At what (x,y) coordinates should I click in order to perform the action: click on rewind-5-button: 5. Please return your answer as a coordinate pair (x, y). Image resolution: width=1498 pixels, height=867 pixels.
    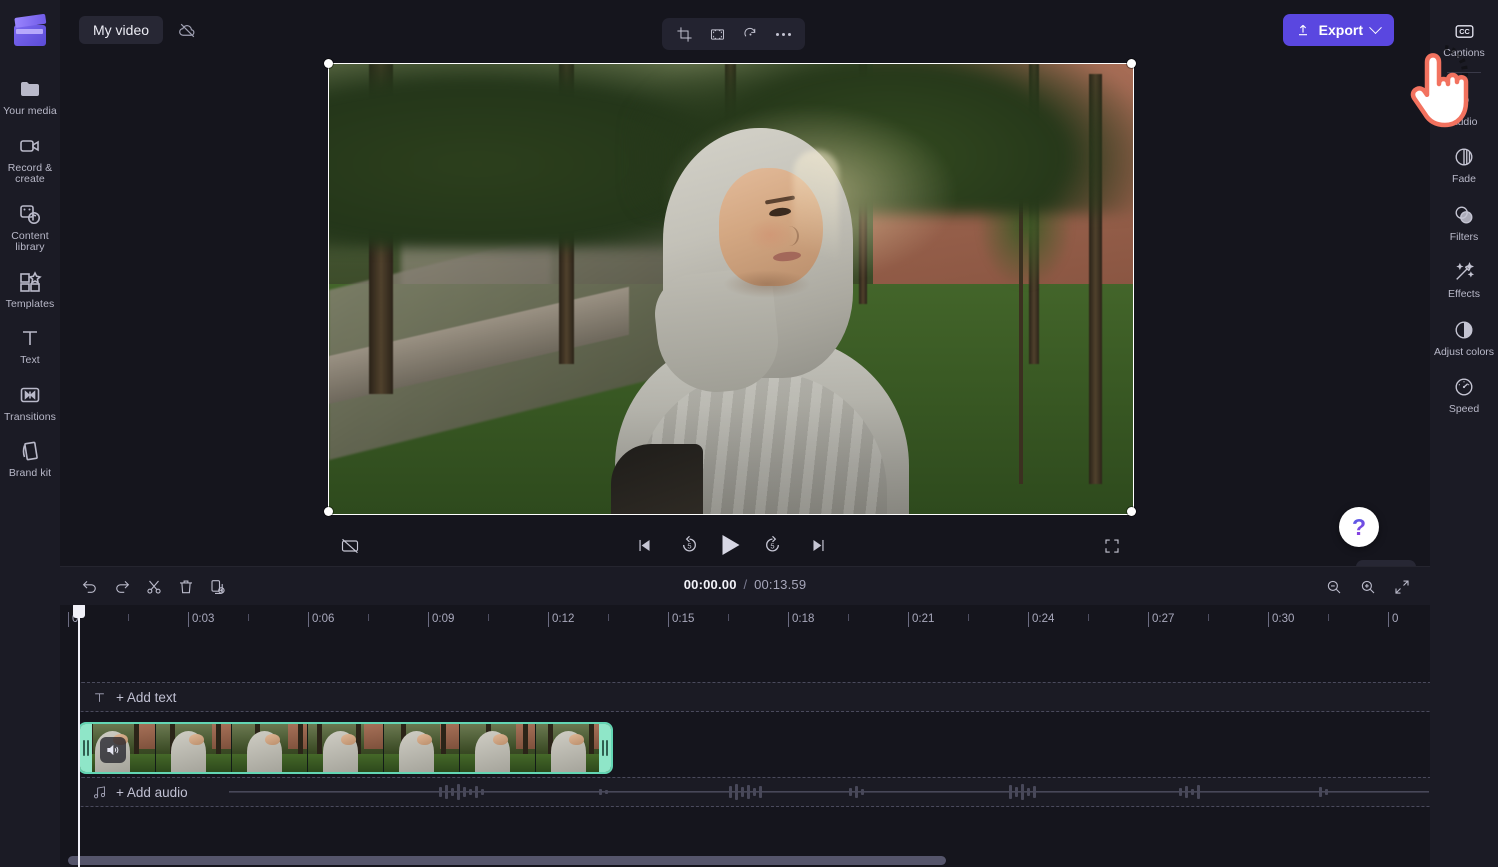
    Looking at the image, I should click on (690, 545).